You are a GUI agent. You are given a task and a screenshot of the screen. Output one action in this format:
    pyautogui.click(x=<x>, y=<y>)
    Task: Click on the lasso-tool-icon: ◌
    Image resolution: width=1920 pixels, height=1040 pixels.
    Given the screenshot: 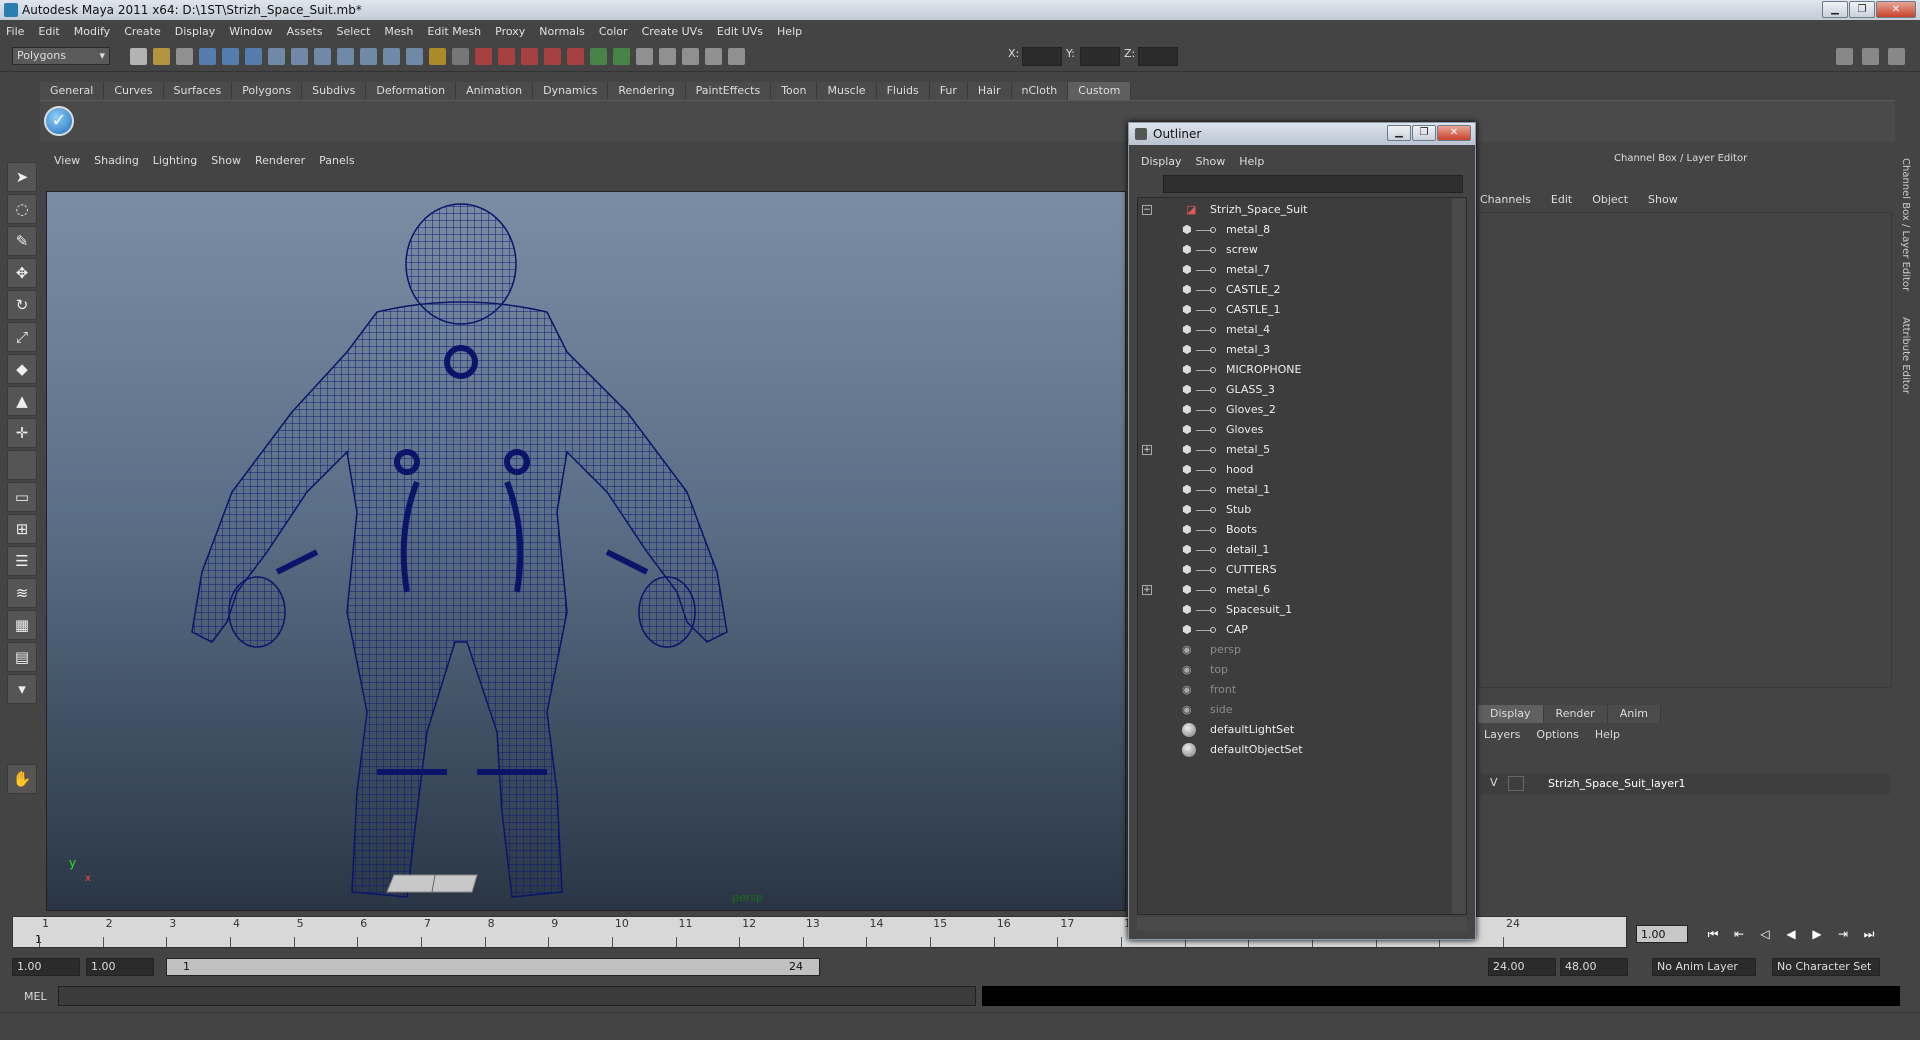 What is the action you would take?
    pyautogui.click(x=22, y=209)
    